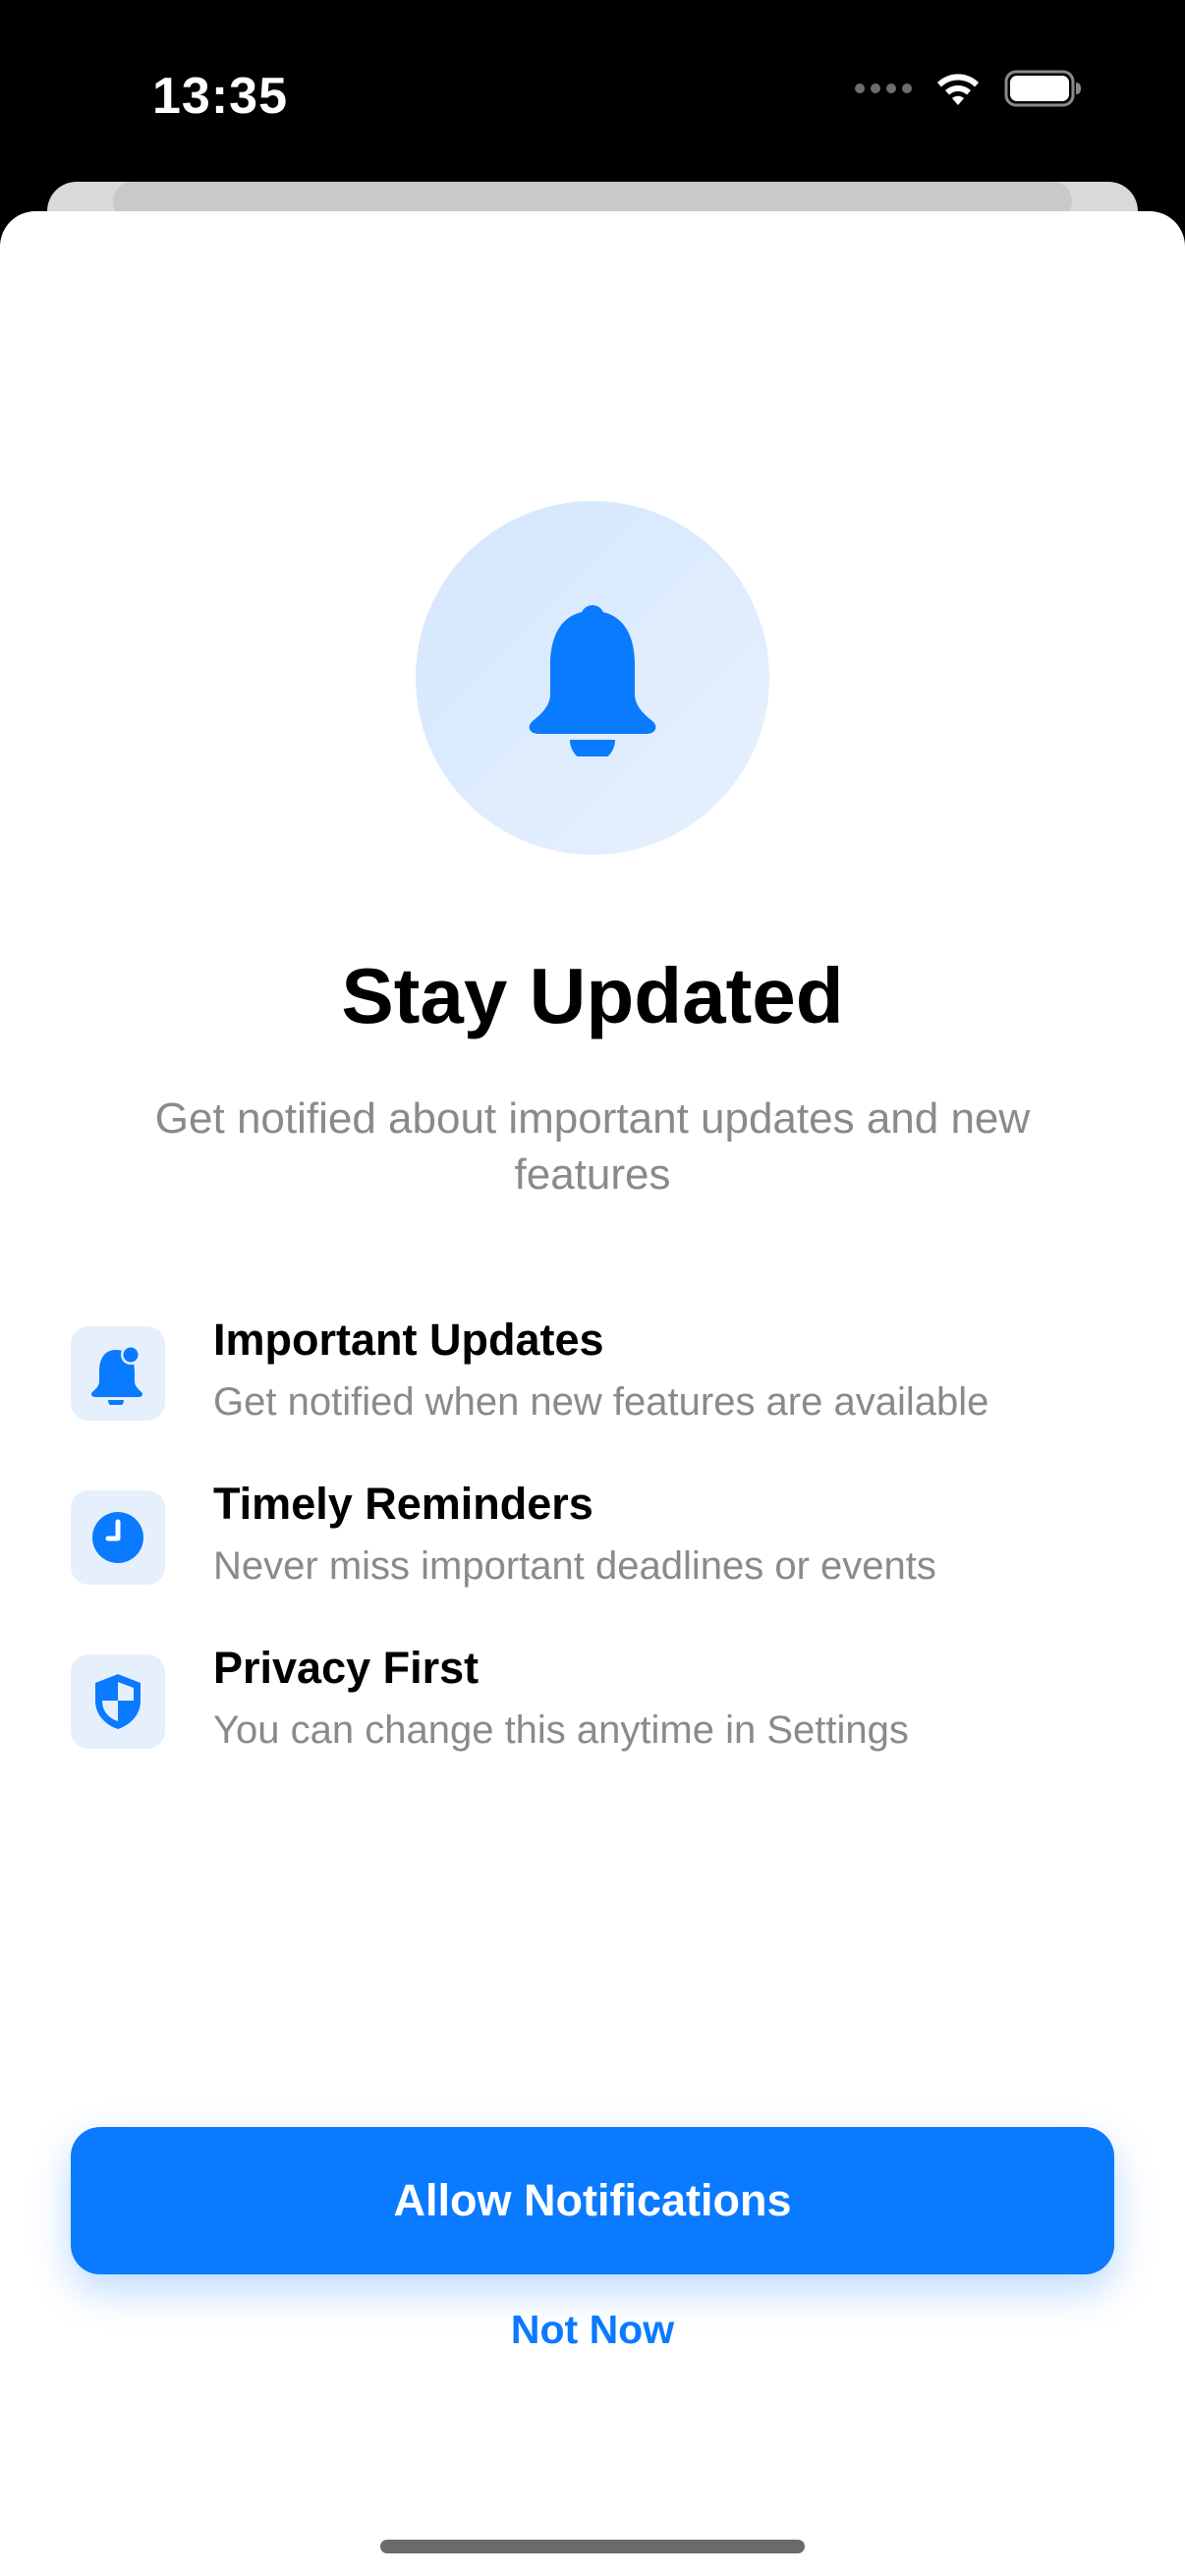  What do you see at coordinates (561, 1730) in the screenshot?
I see `feature-description: You can change this anytime in Settings` at bounding box center [561, 1730].